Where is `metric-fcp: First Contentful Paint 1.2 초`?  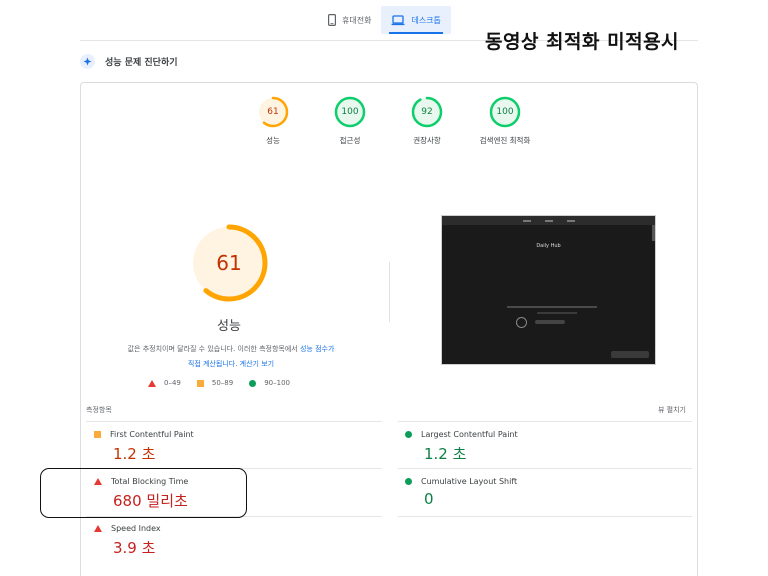 metric-fcp: First Contentful Paint 1.2 초 is located at coordinates (219, 447).